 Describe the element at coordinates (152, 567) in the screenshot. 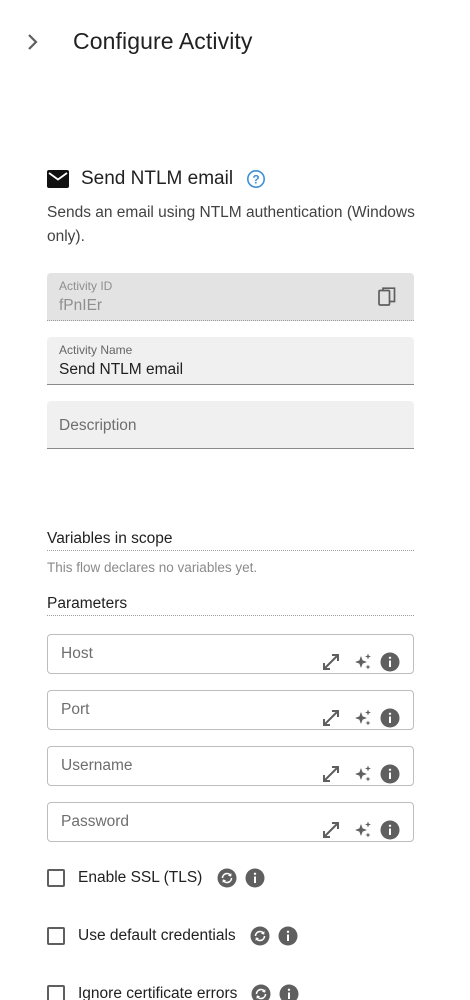

I see `variables-empty-note: This flow declares no variables yet.` at that location.